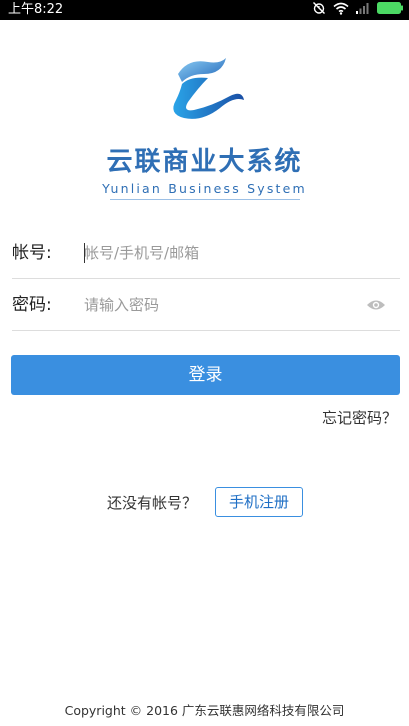  What do you see at coordinates (259, 502) in the screenshot?
I see `phone-register-button: 手机注册` at bounding box center [259, 502].